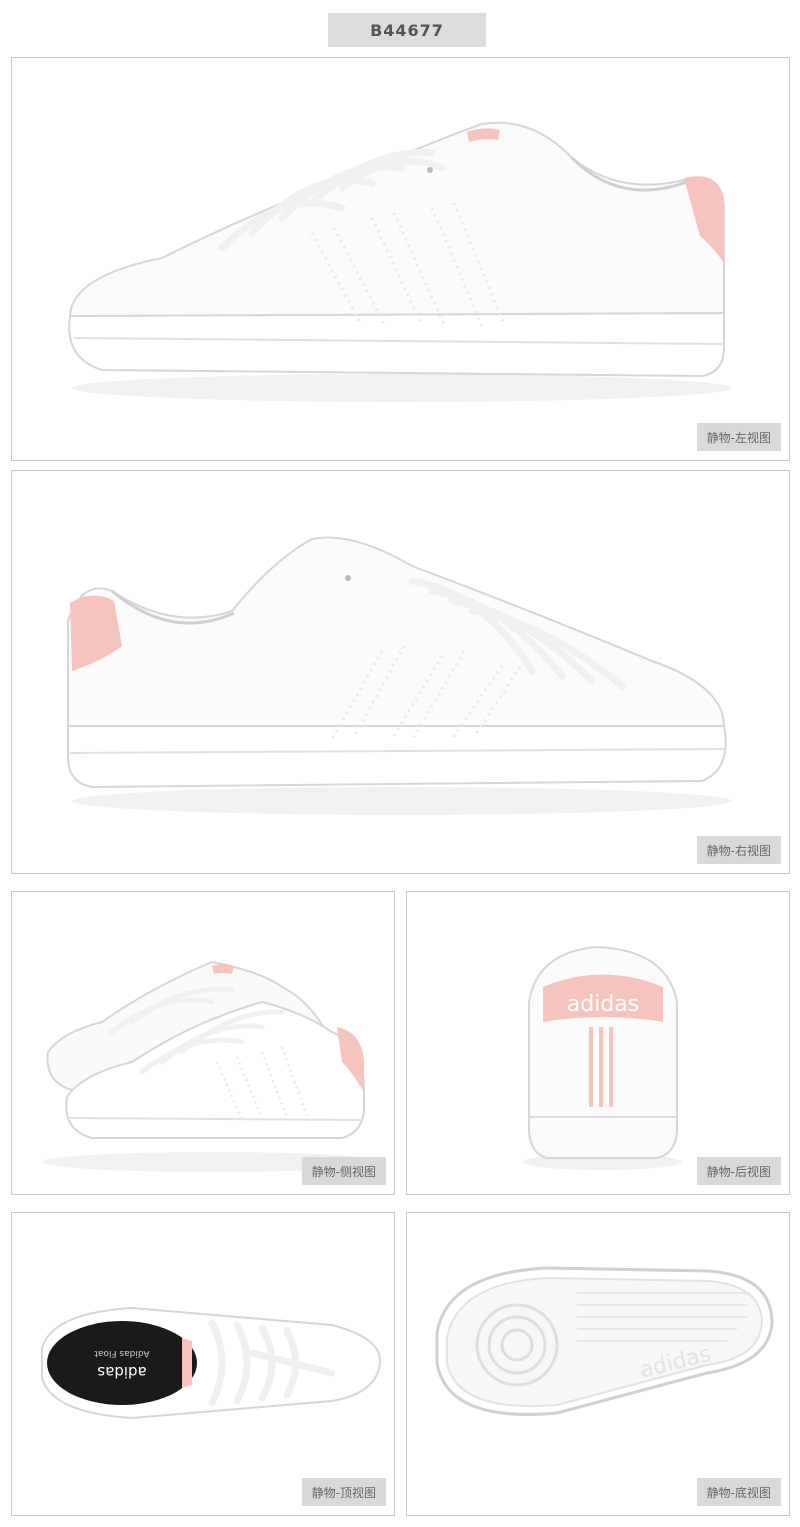  I want to click on insole-subtext: Adidas Float, so click(122, 1353).